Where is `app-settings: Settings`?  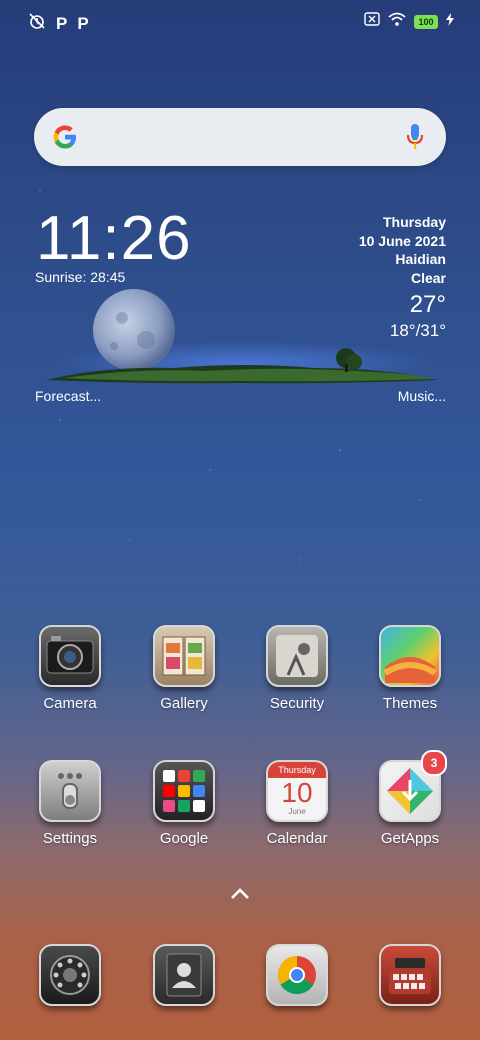 app-settings: Settings is located at coordinates (70, 803).